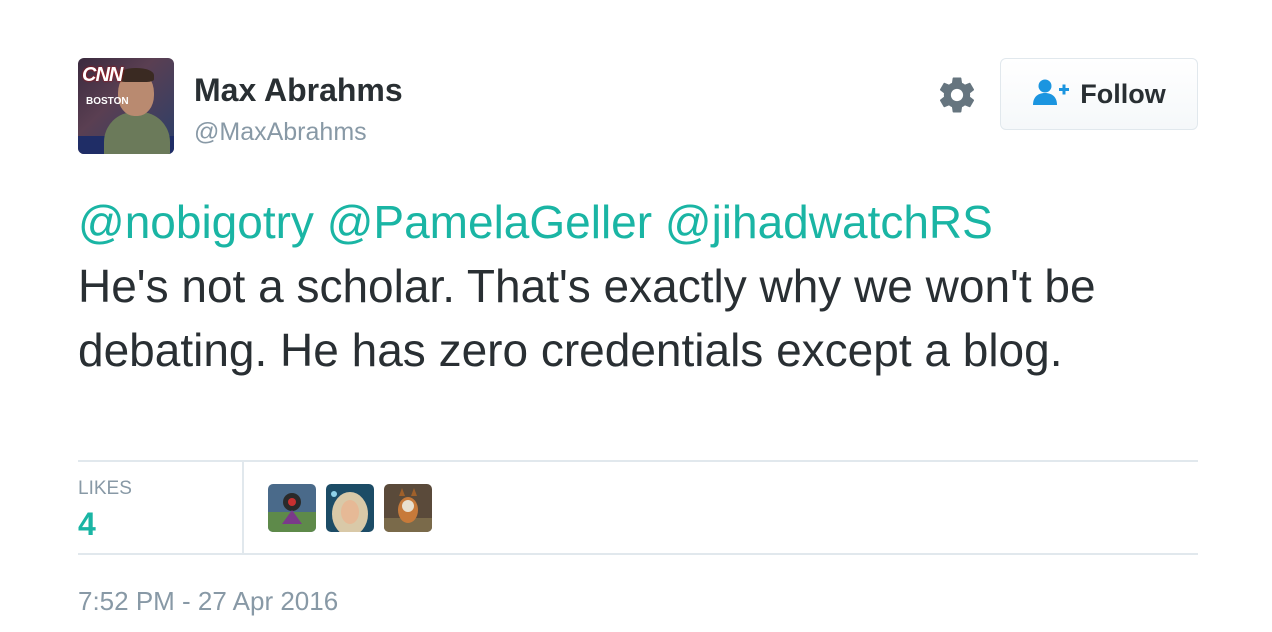 Image resolution: width=1272 pixels, height=632 pixels. I want to click on avatar-hair, so click(136, 75).